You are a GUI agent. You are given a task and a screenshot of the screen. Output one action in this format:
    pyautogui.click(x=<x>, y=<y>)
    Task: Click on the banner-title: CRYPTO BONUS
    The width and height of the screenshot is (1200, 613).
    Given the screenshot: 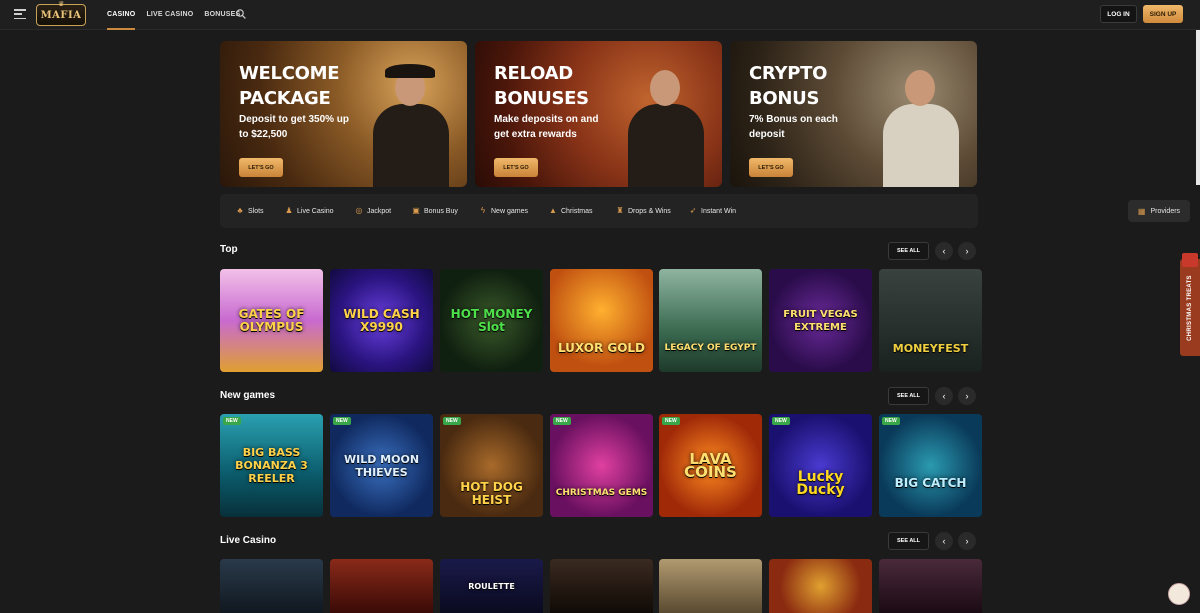 What is the action you would take?
    pyautogui.click(x=788, y=86)
    